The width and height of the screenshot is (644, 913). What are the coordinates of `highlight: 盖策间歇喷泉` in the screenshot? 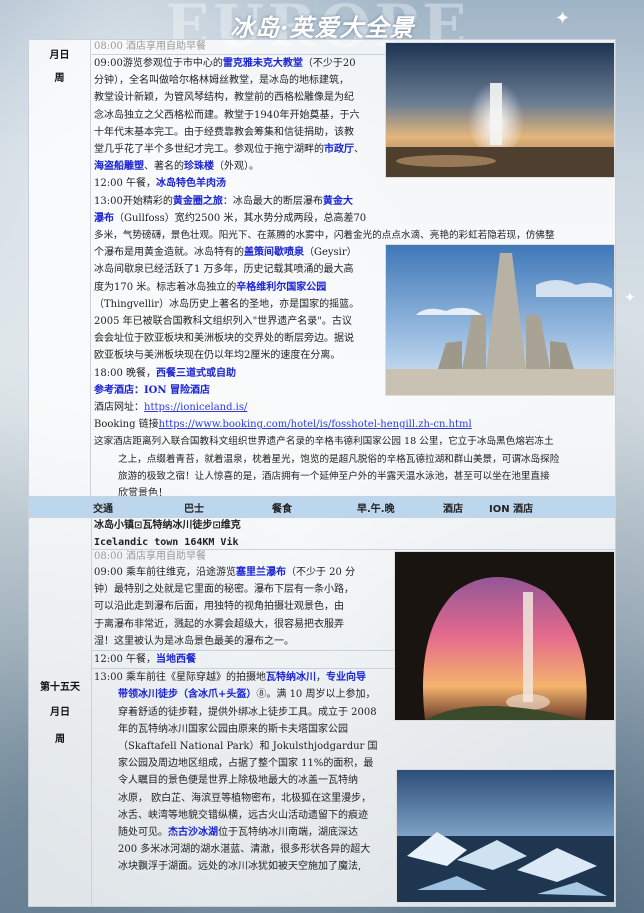 It's located at (274, 253).